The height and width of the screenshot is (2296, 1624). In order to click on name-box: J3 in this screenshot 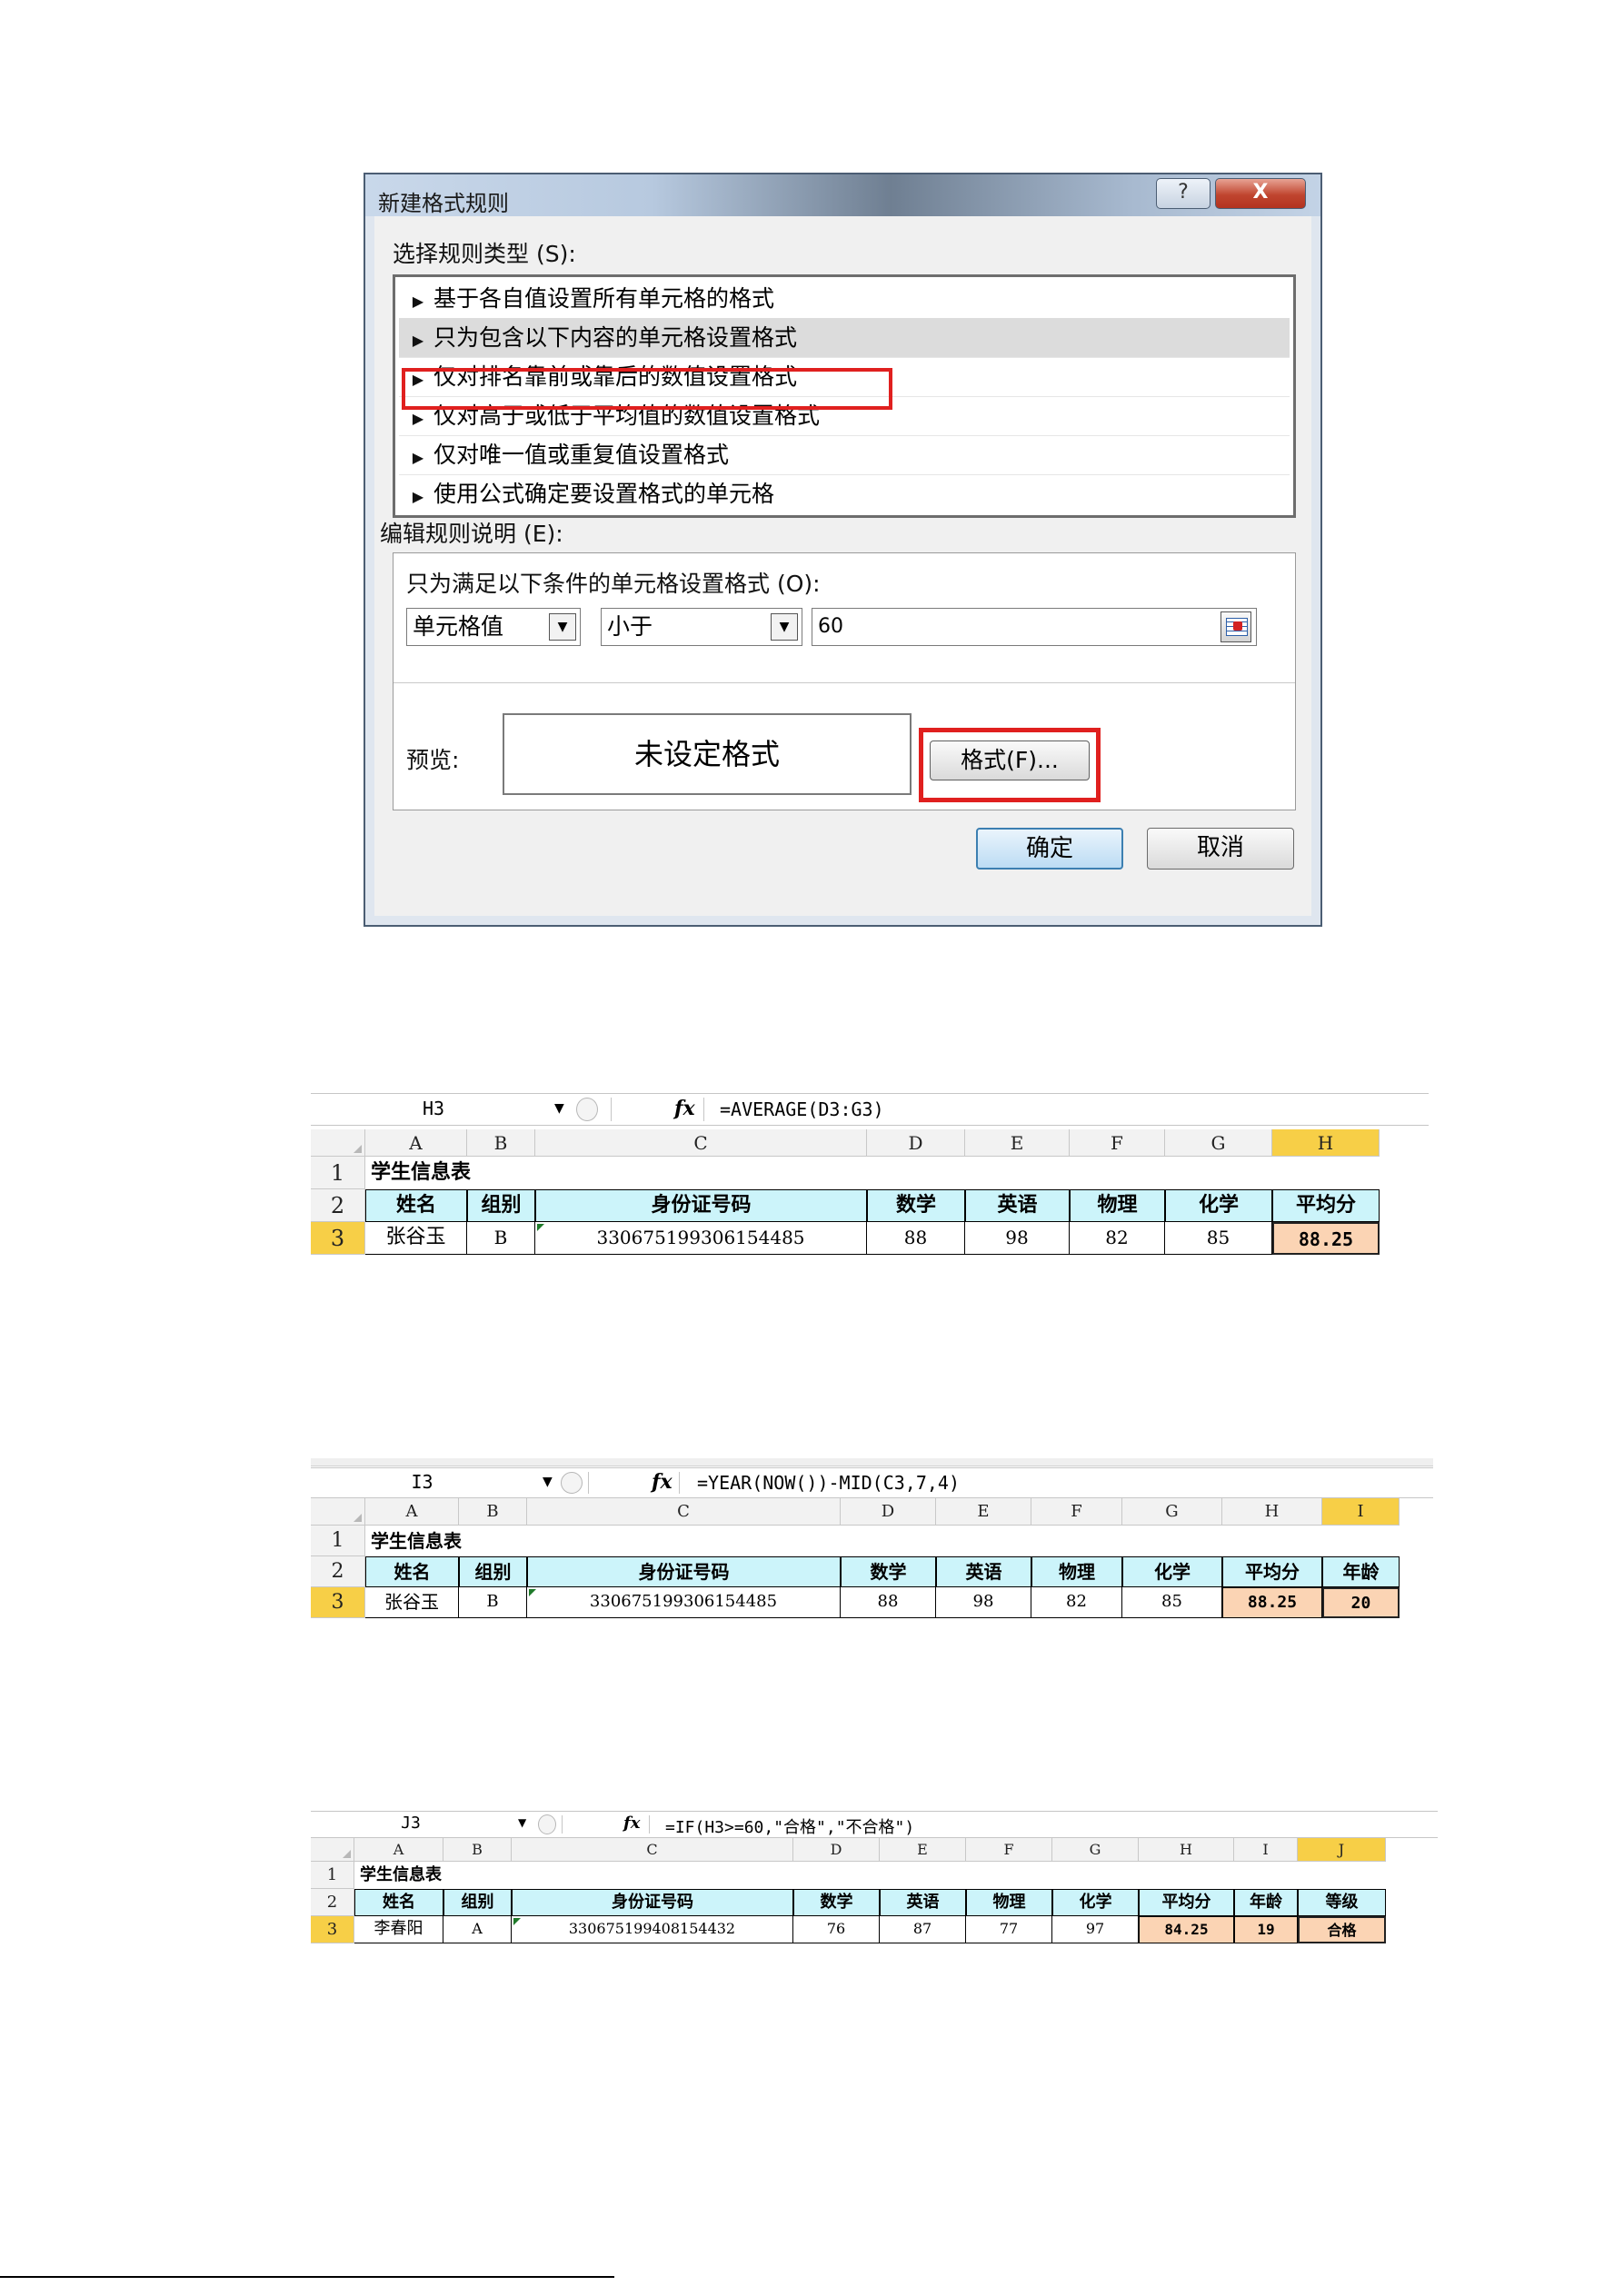, I will do `click(411, 1824)`.